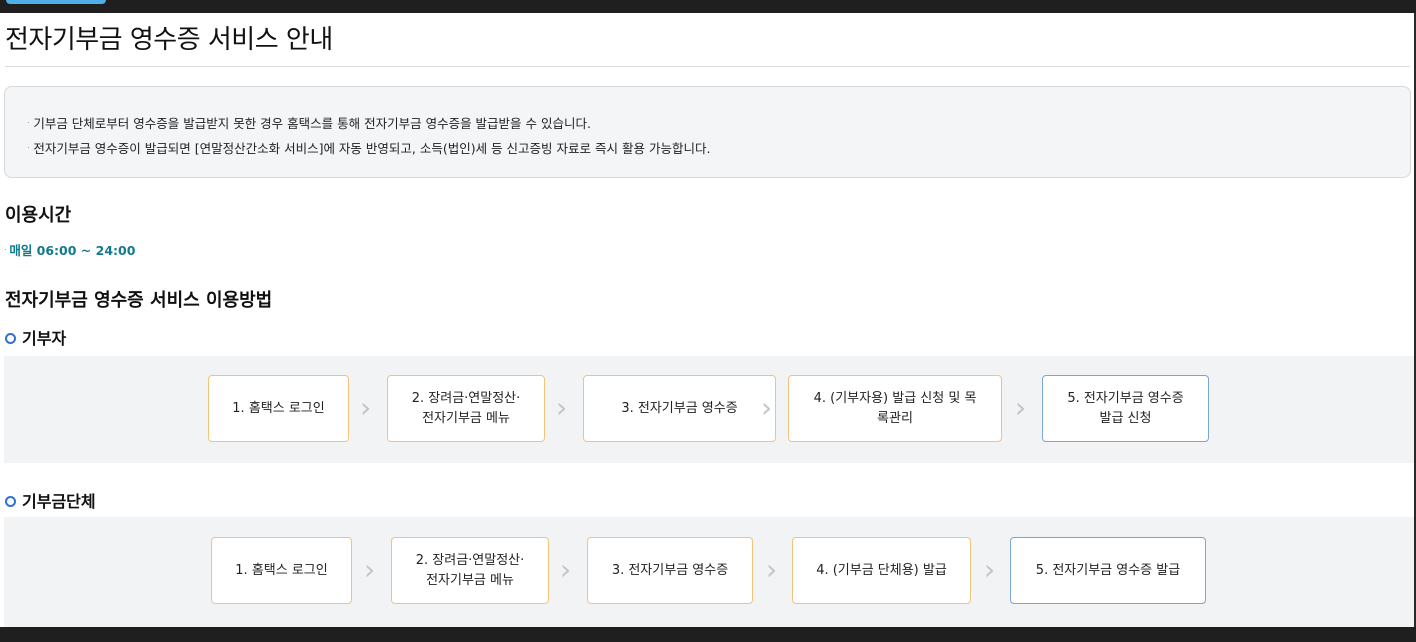  Describe the element at coordinates (895, 408) in the screenshot. I see `donor-step-4: 4. (기부자용) 발급 신청 및 목 록관리` at that location.